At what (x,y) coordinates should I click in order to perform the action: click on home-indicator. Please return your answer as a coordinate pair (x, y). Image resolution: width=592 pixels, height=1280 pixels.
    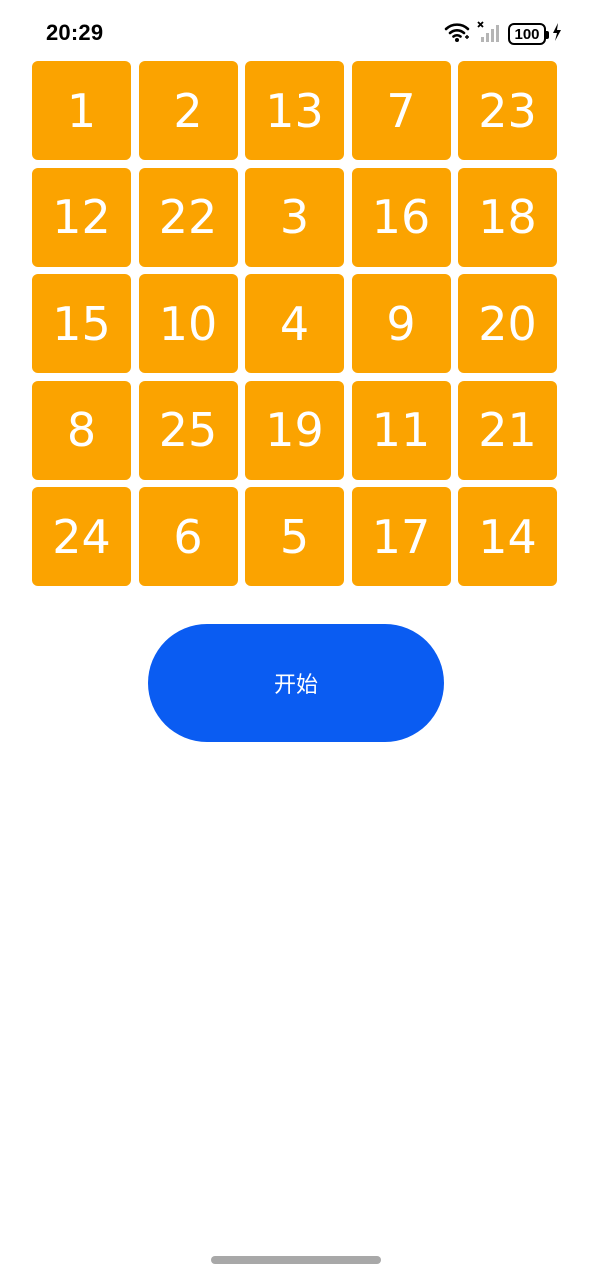
    Looking at the image, I should click on (296, 1260).